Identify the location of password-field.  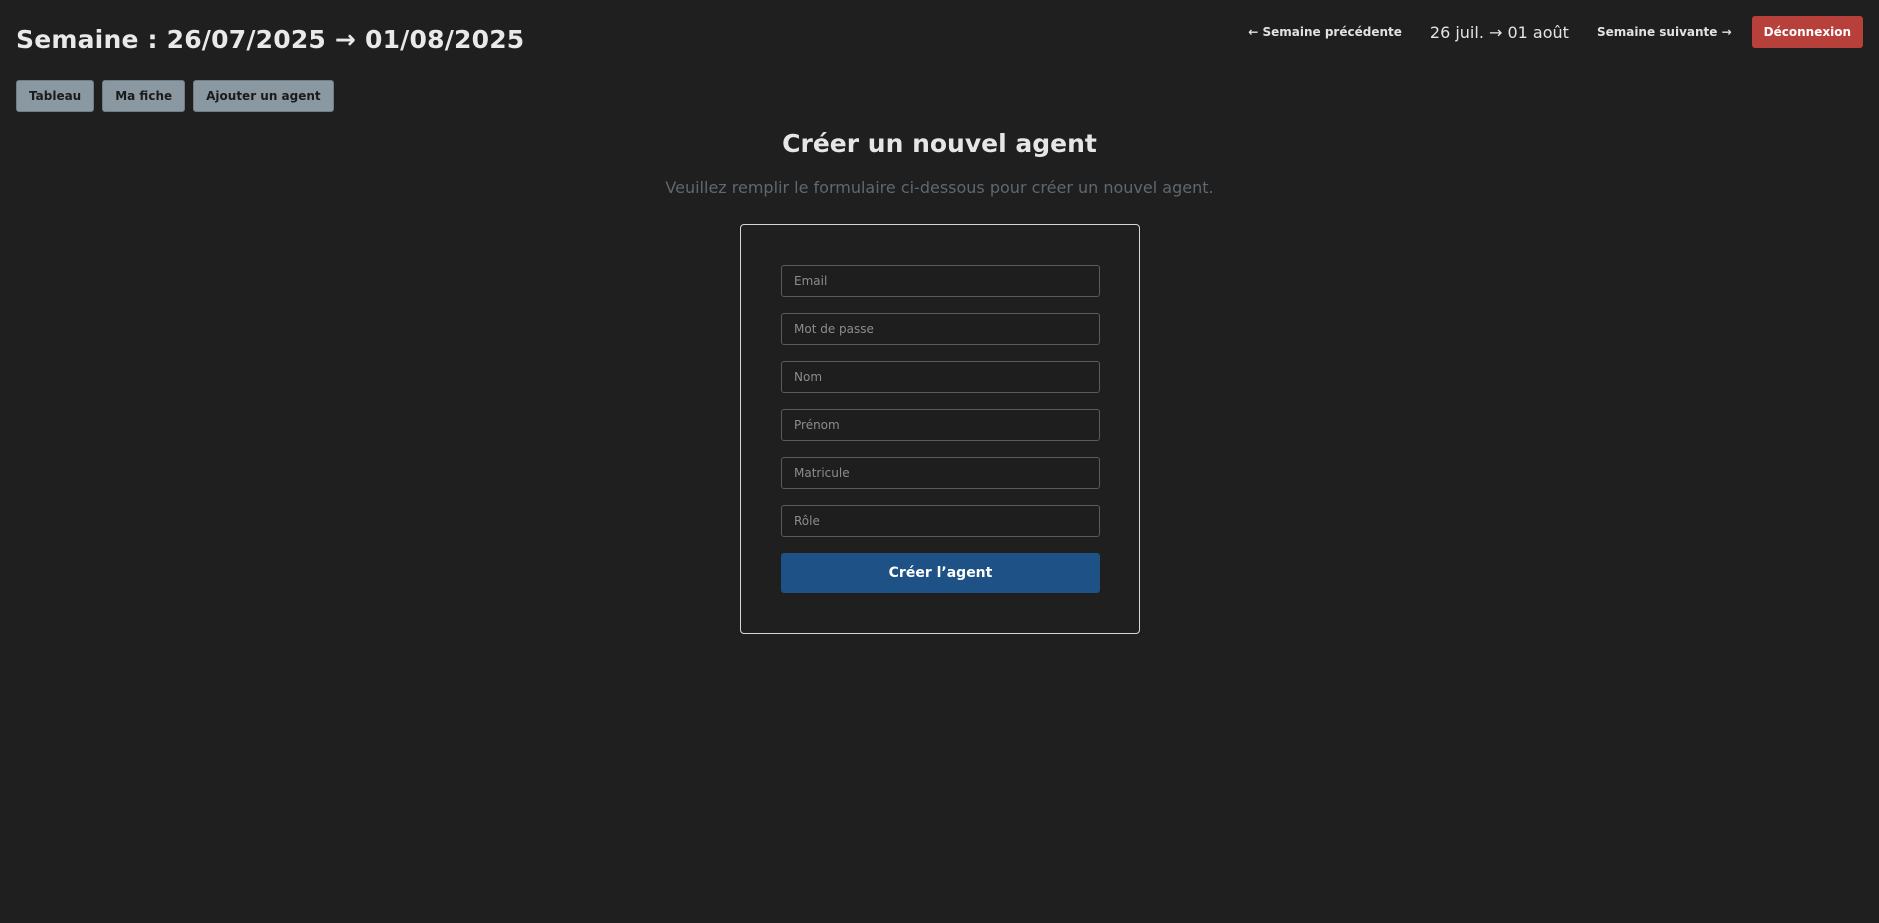
(940, 329).